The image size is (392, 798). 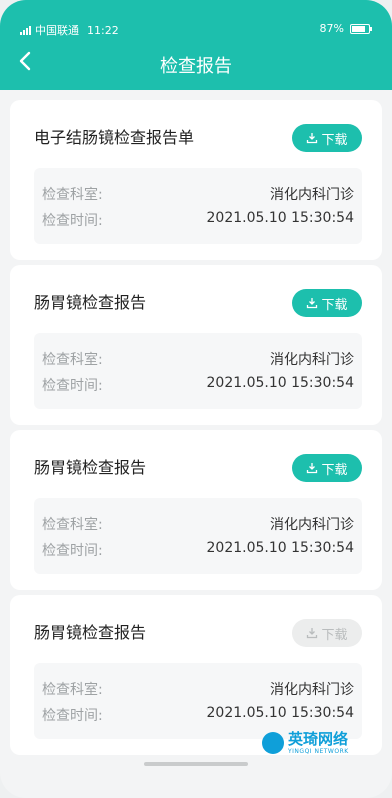 What do you see at coordinates (345, 28) in the screenshot?
I see `status-right: 87%` at bounding box center [345, 28].